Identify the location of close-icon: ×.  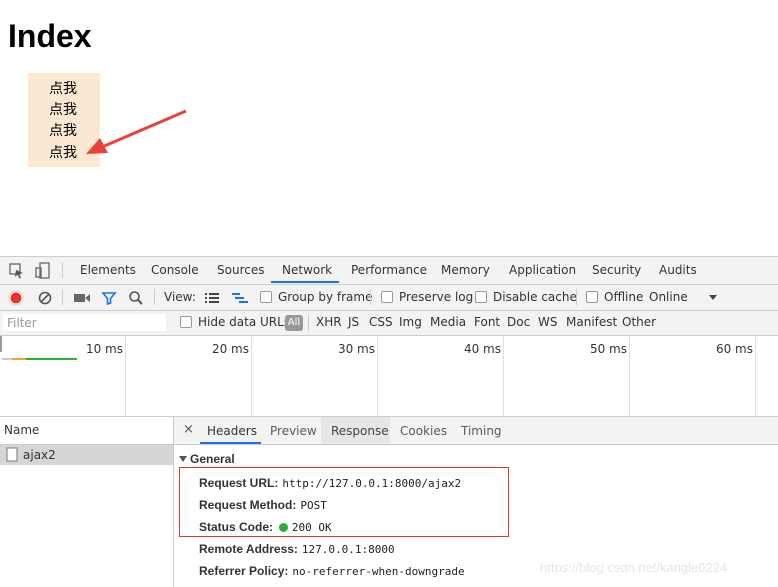
(188, 429).